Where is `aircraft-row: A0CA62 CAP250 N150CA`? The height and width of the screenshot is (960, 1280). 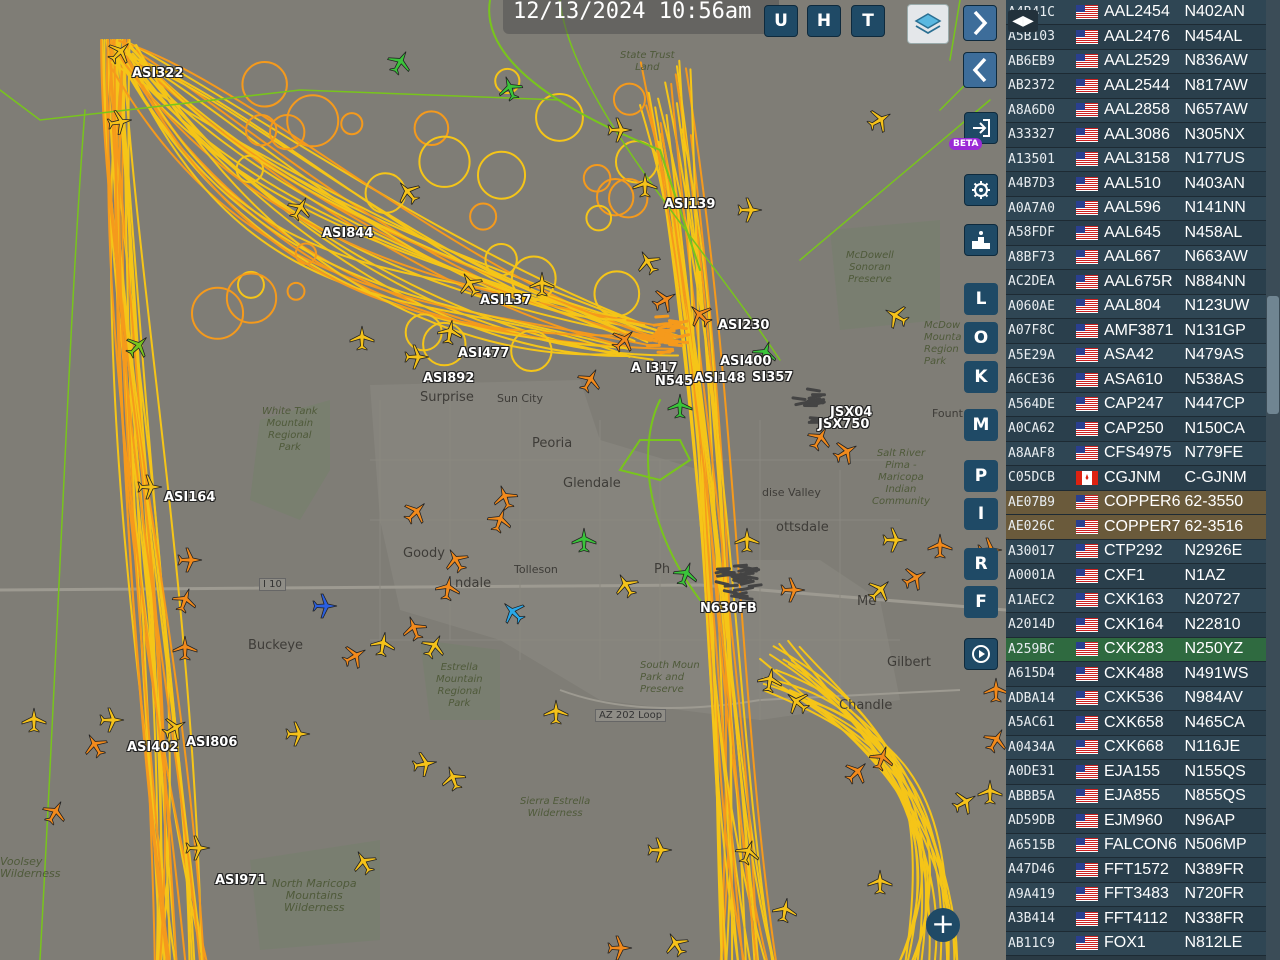
aircraft-row: A0CA62 CAP250 N150CA is located at coordinates (1136, 429).